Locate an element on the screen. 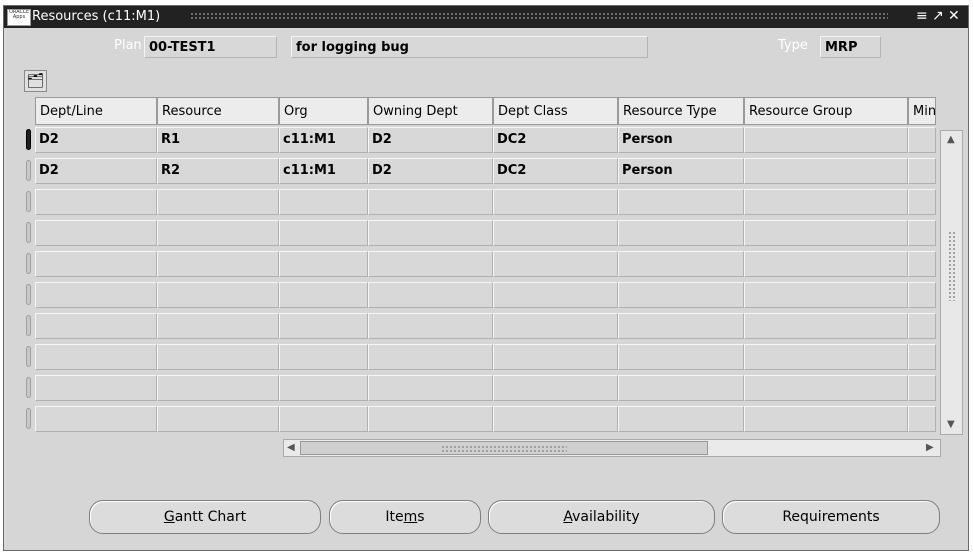 The image size is (973, 555). scroll-left-icon: ◀ is located at coordinates (291, 447).